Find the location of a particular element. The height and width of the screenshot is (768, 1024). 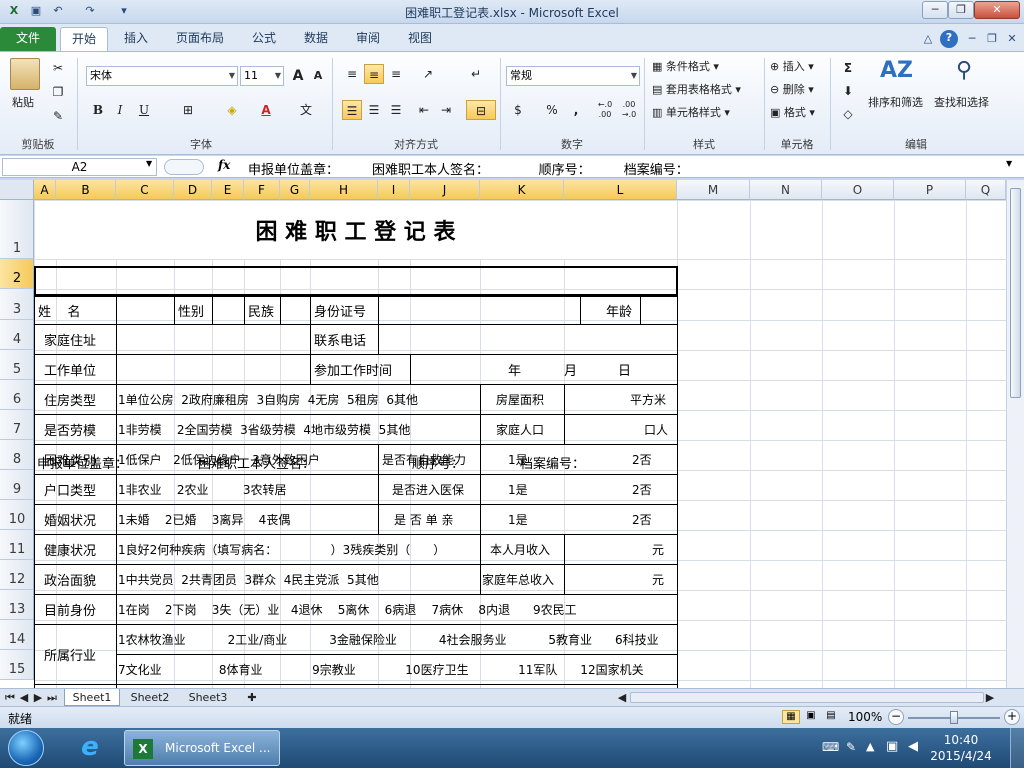

cell-styles-button: ▥ 单元格样式 ▾ is located at coordinates (691, 112).